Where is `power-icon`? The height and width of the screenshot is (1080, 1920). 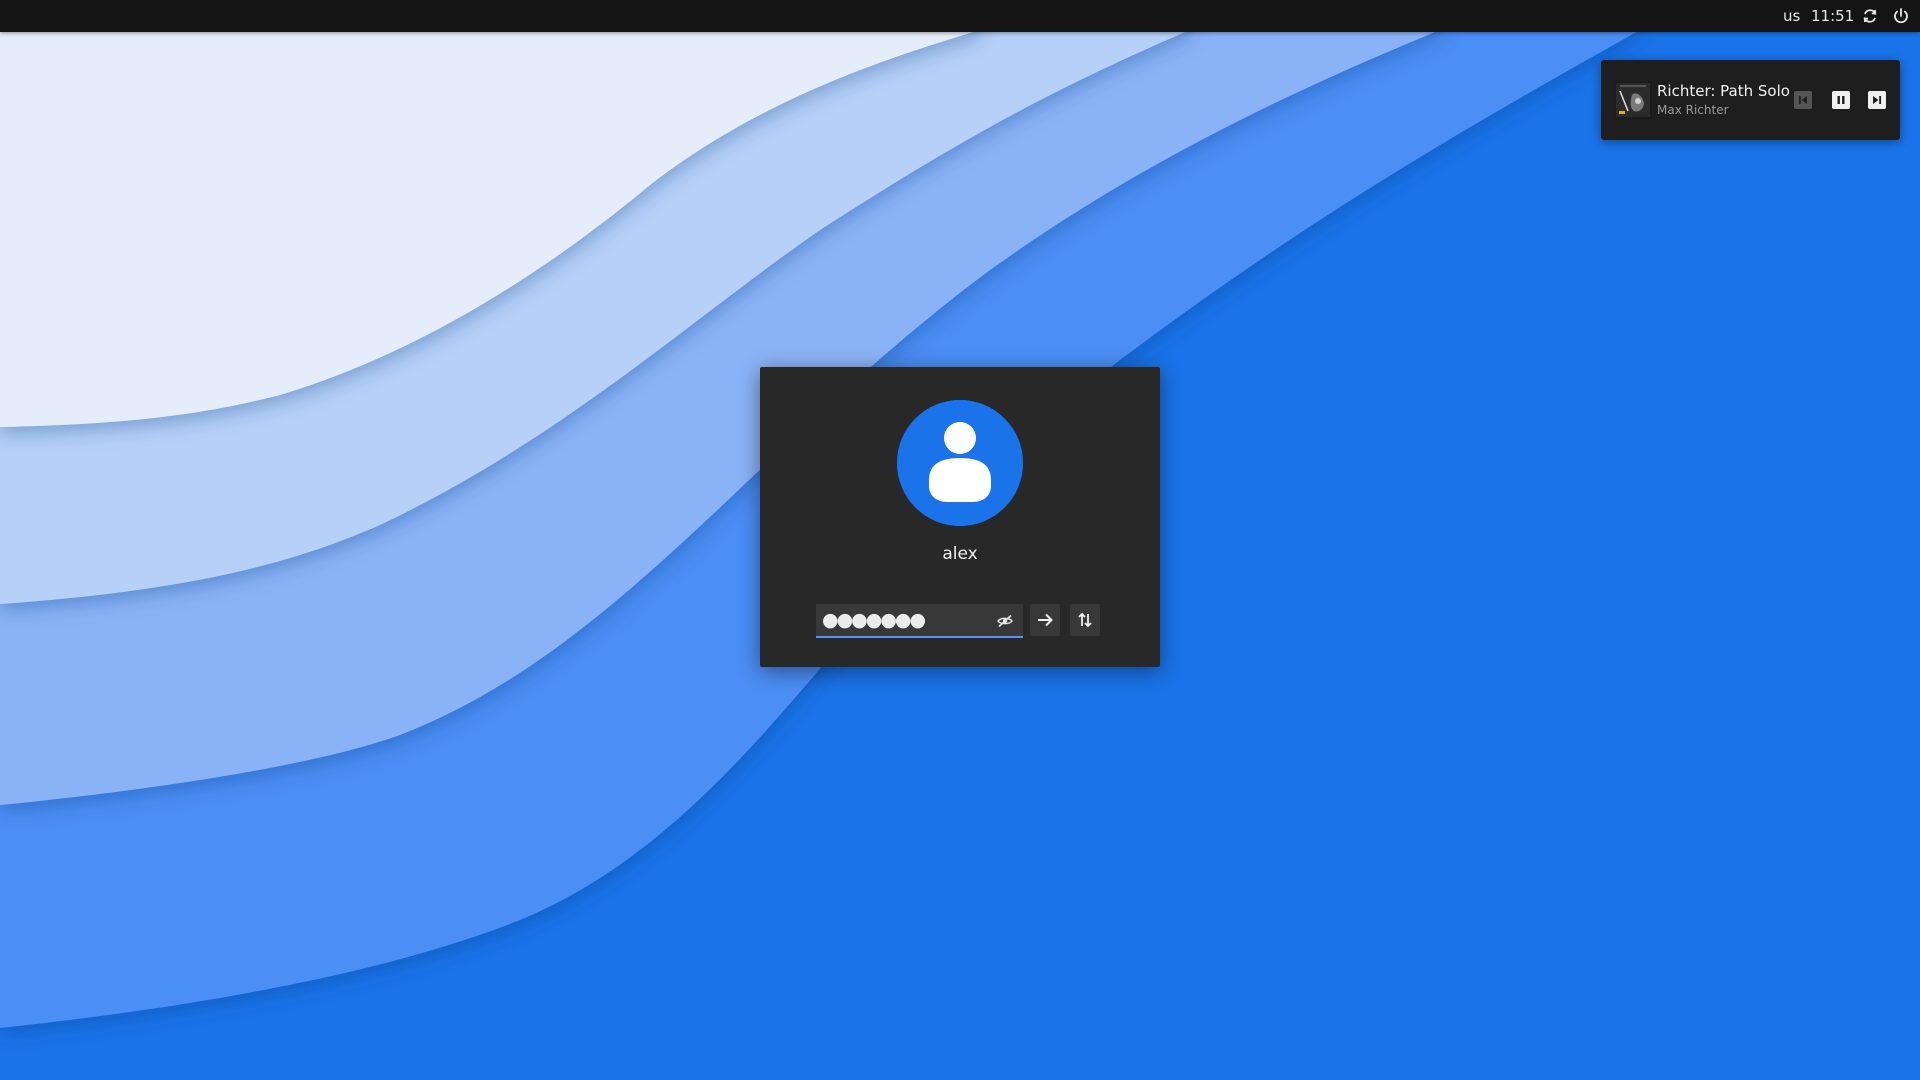
power-icon is located at coordinates (1901, 16).